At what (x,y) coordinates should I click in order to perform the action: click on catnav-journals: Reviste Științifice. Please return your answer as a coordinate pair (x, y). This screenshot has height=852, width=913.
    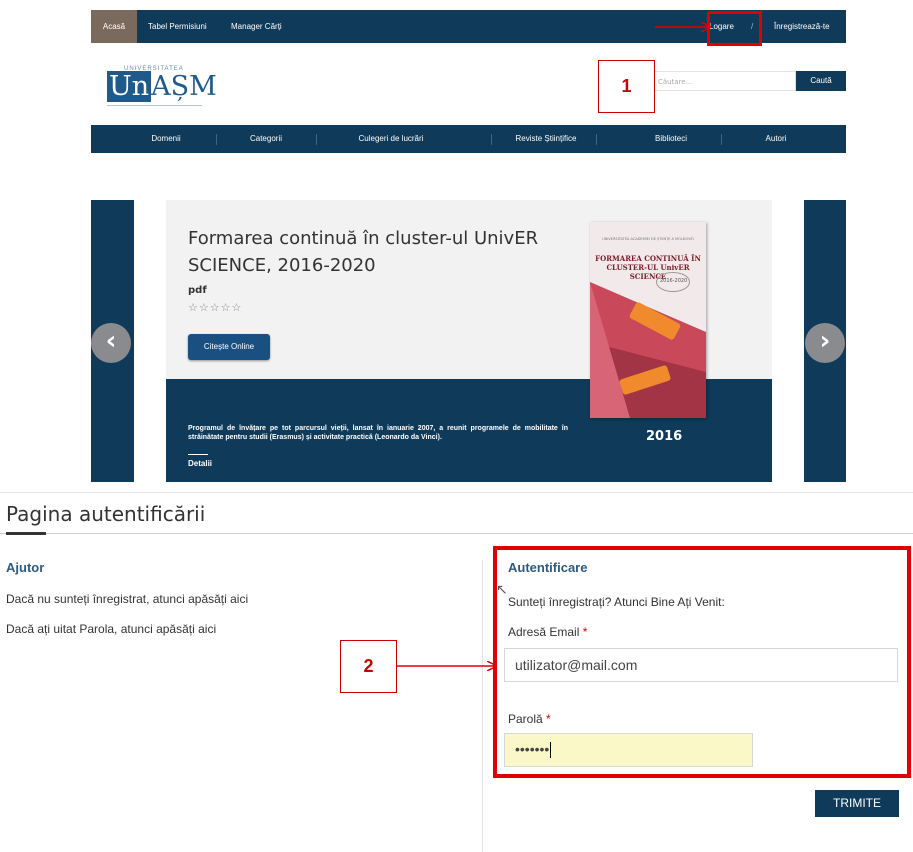
    Looking at the image, I should click on (546, 139).